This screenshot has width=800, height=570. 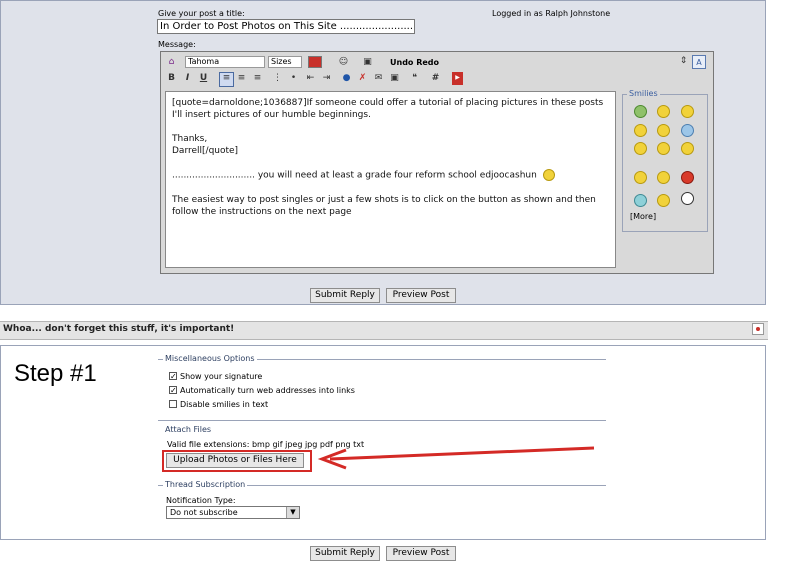 What do you see at coordinates (343, 62) in the screenshot?
I see `smiley-menu-icon: ☺` at bounding box center [343, 62].